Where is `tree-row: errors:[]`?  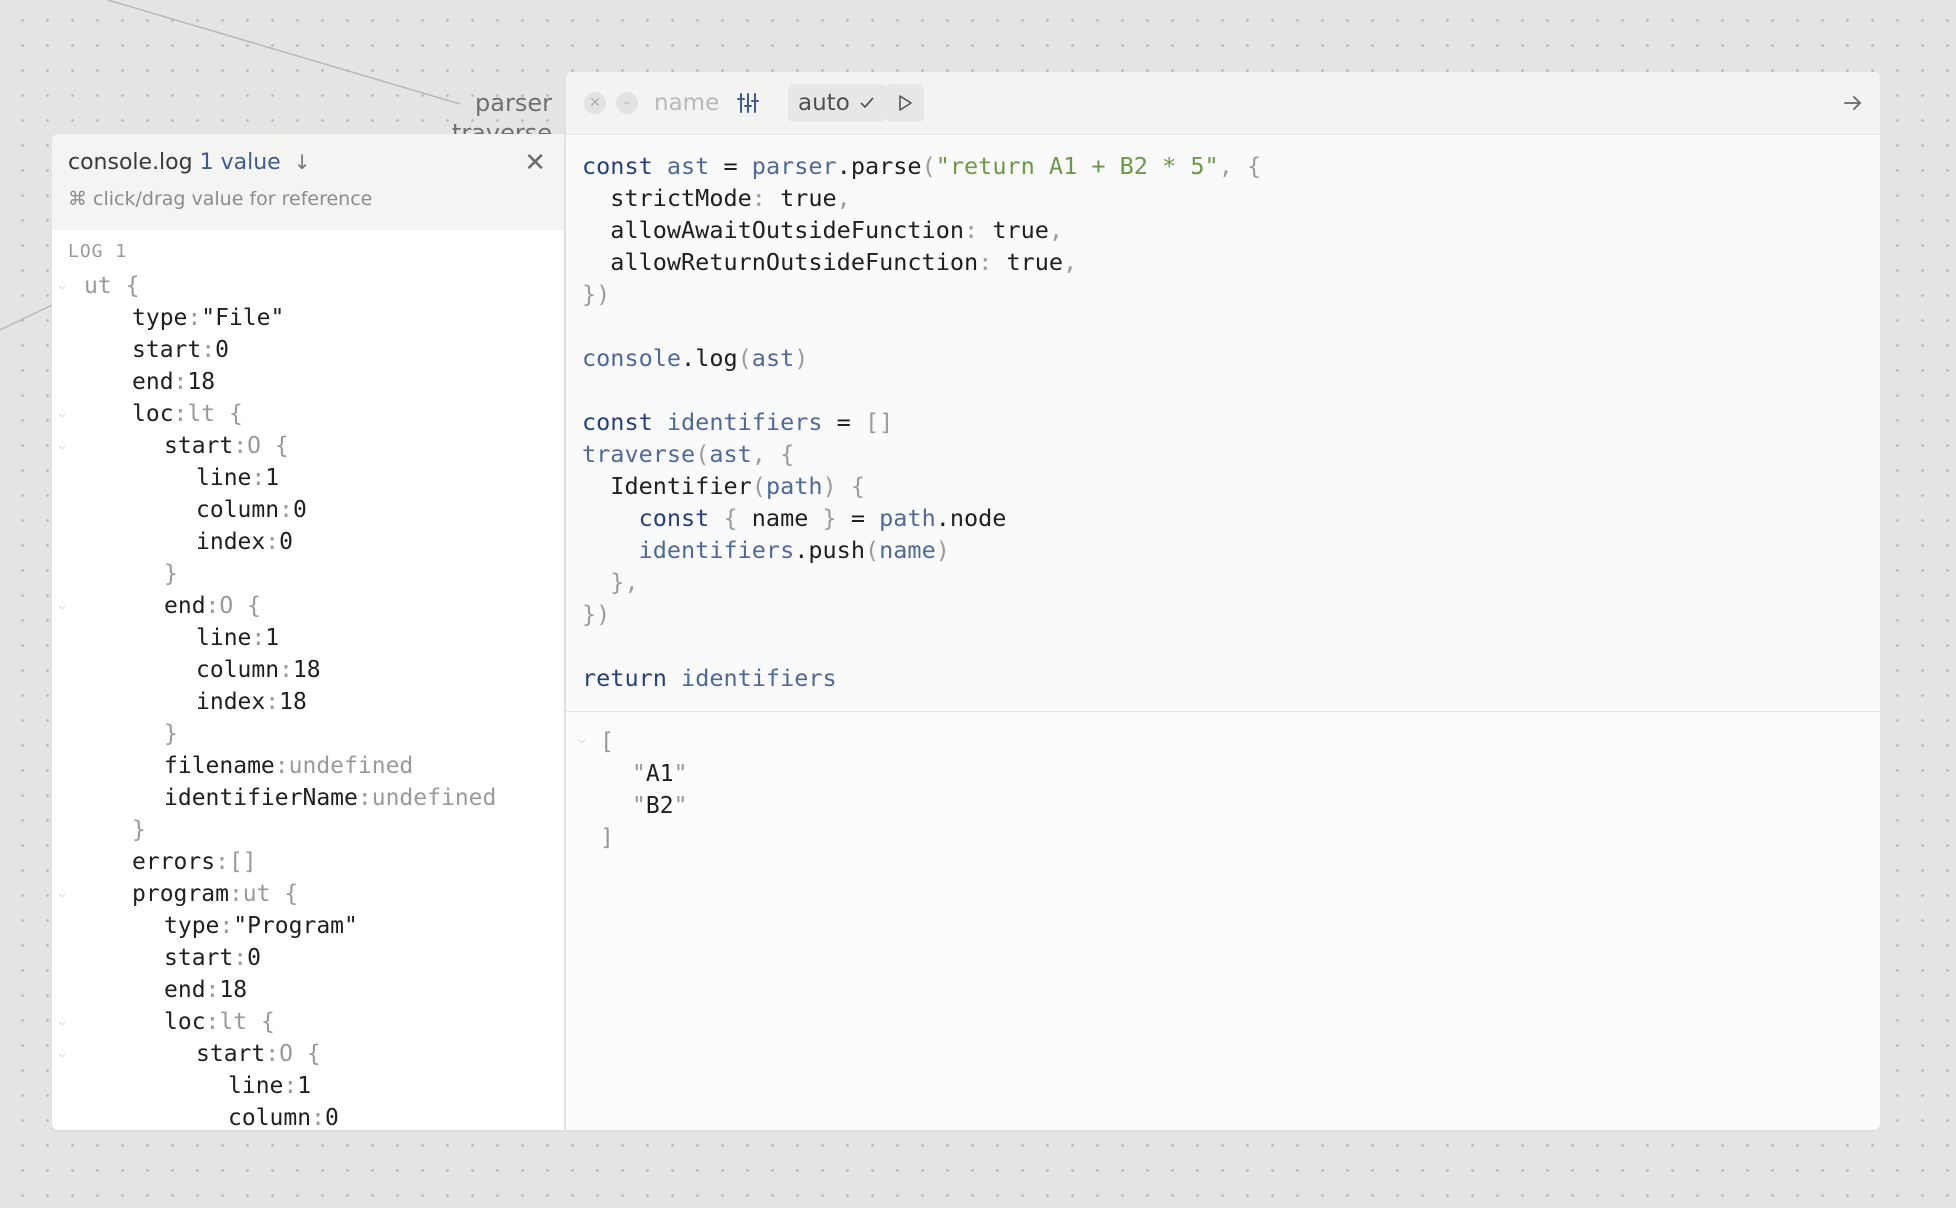 tree-row: errors:[] is located at coordinates (194, 862).